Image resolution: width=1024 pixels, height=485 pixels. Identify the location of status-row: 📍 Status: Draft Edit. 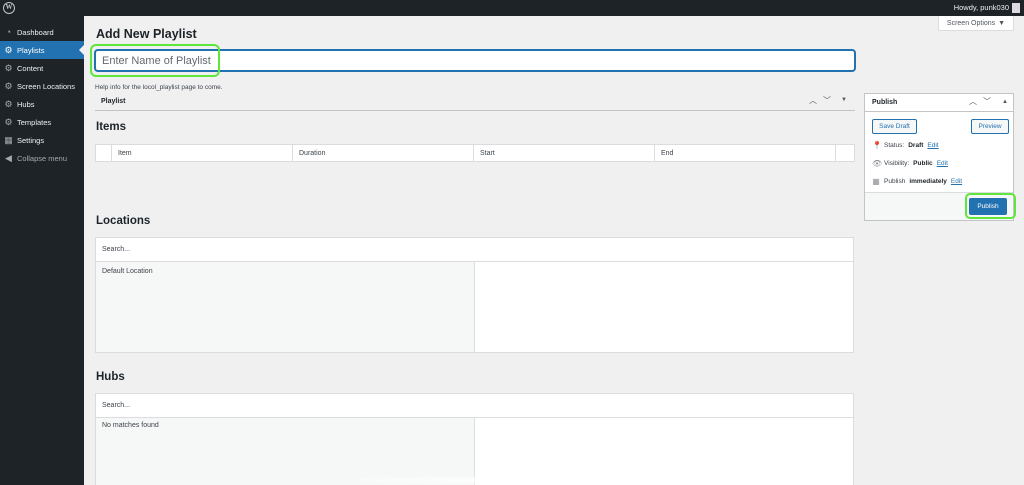
(905, 145).